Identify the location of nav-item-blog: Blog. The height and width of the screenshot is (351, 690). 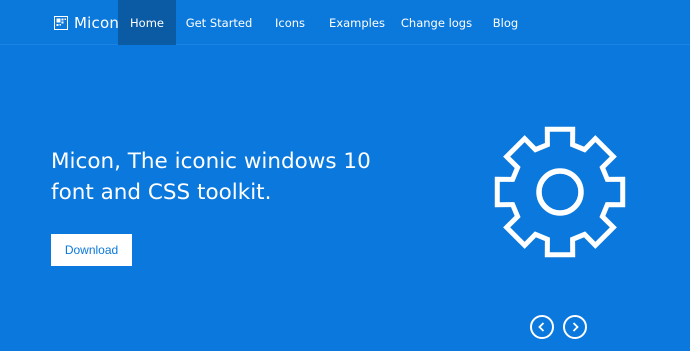
(505, 22).